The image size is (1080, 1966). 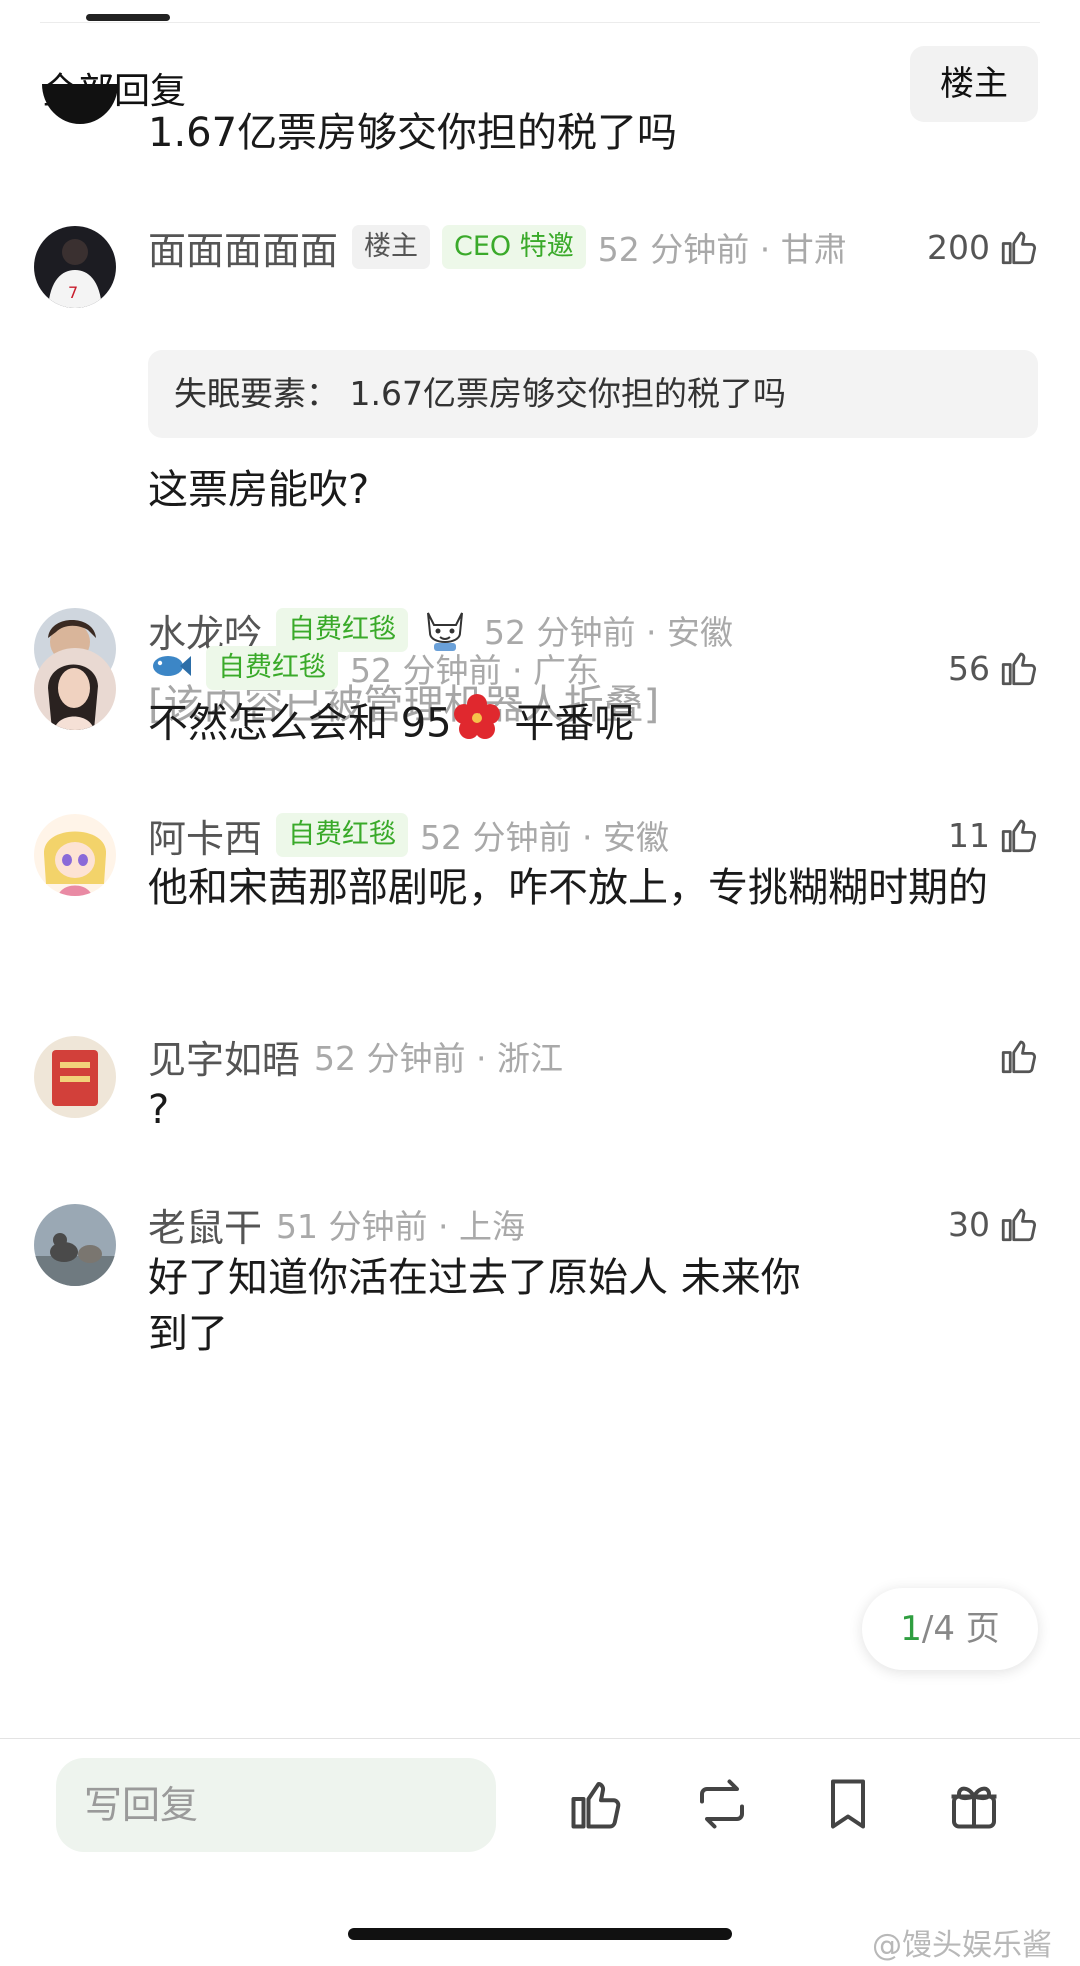 I want to click on home-indicator, so click(x=540, y=1934).